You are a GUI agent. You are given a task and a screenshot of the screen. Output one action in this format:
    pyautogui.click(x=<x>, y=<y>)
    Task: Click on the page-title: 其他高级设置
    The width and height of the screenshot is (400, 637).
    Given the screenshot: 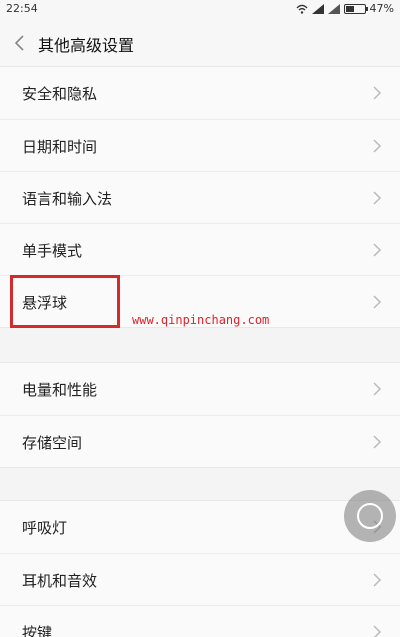 What is the action you would take?
    pyautogui.click(x=86, y=45)
    